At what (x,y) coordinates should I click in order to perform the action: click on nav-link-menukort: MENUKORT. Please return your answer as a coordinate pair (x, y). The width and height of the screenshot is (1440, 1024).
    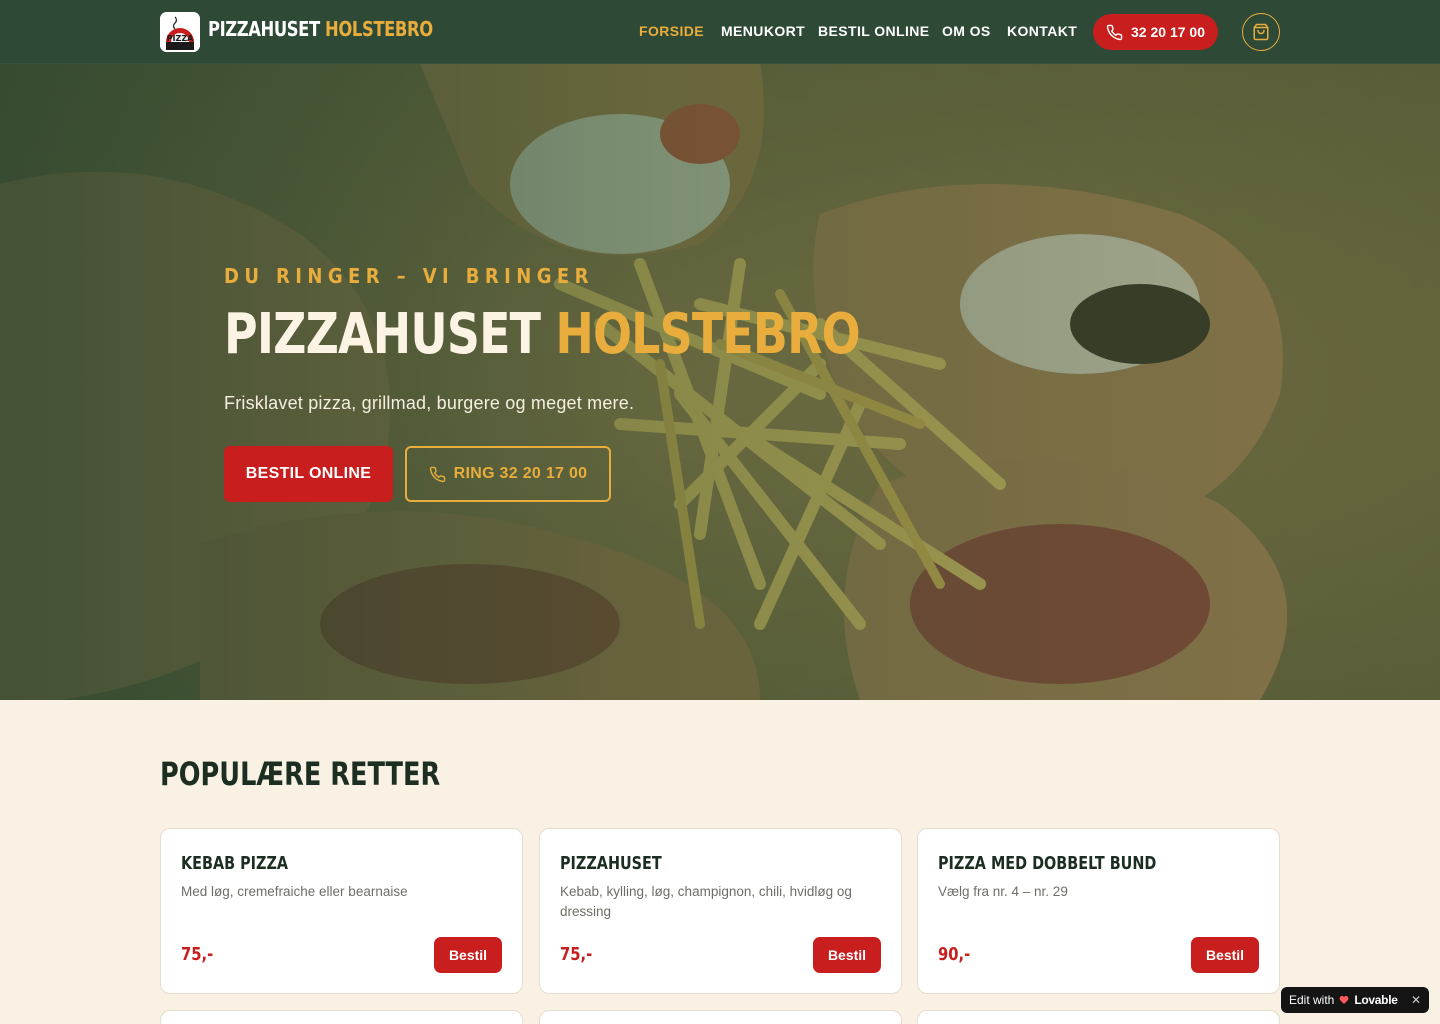
    Looking at the image, I should click on (763, 31).